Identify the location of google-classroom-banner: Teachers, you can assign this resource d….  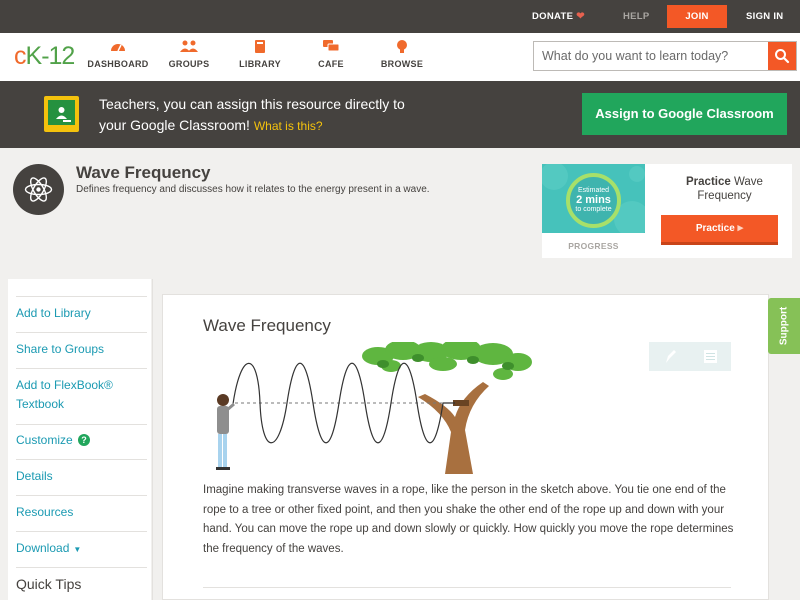
(400, 114).